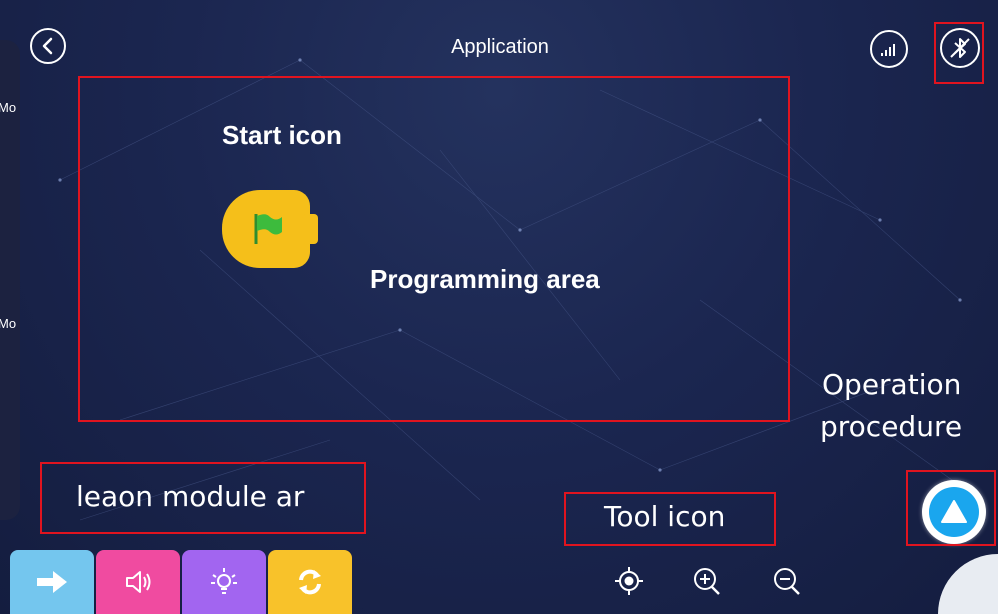  What do you see at coordinates (282, 135) in the screenshot?
I see `start-icon-label: Start icon` at bounding box center [282, 135].